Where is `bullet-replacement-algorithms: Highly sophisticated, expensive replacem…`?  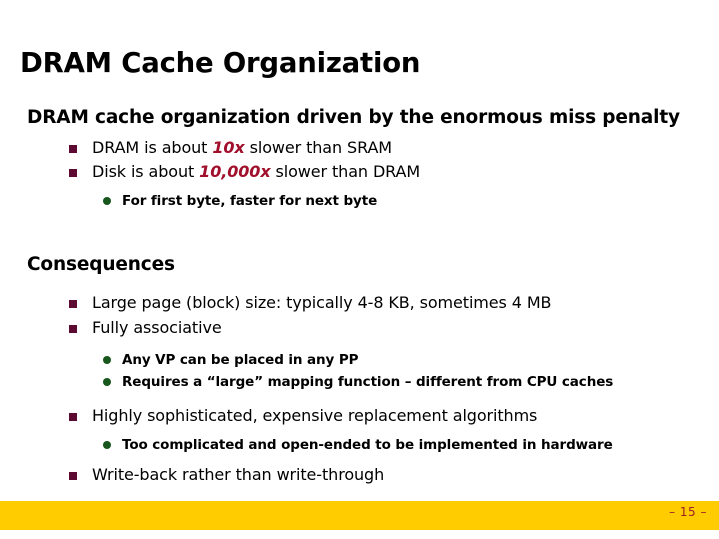
bullet-replacement-algorithms: Highly sophisticated, expensive replacem… is located at coordinates (393, 416).